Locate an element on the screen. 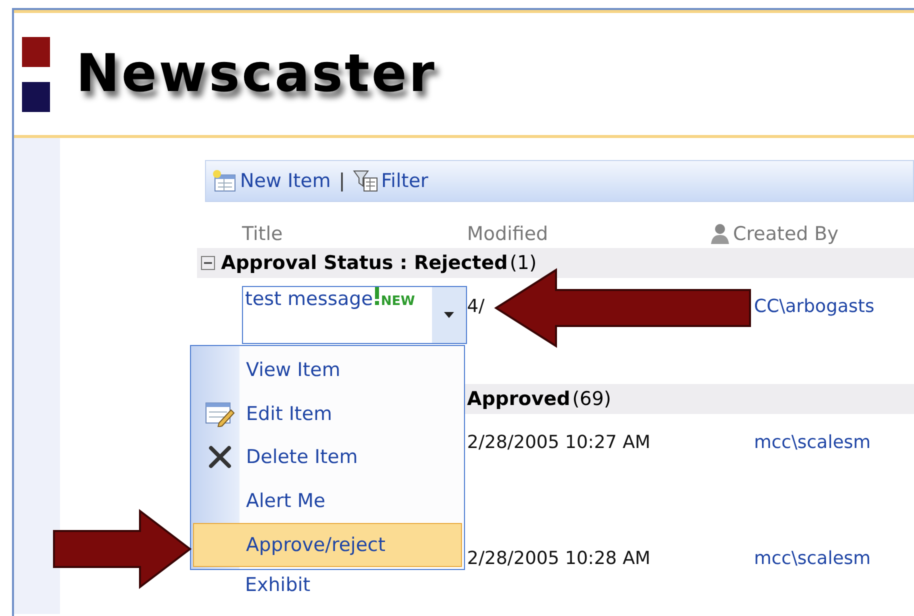 The image size is (914, 616). group-label: Approved is located at coordinates (518, 399).